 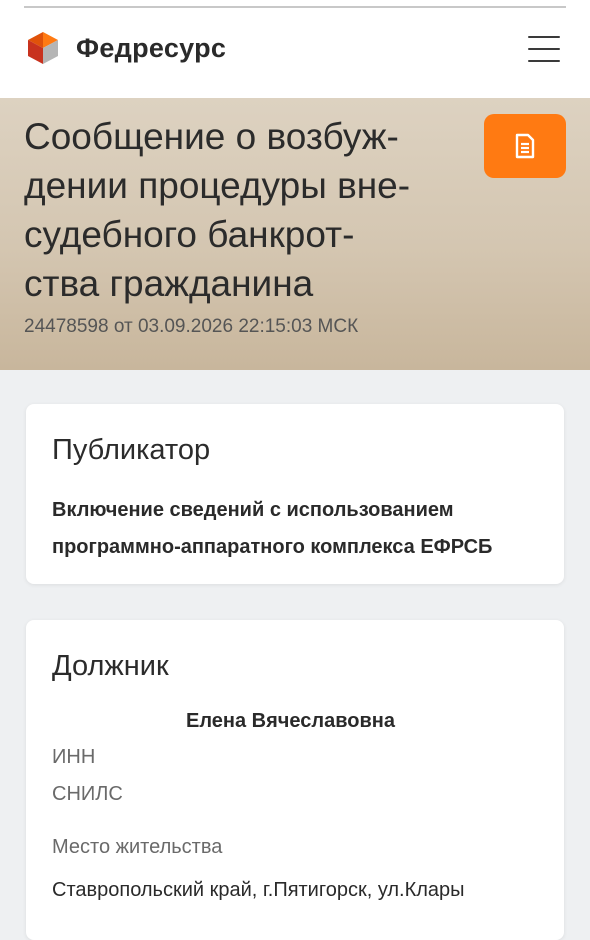 What do you see at coordinates (43, 48) in the screenshot?
I see `fedresurs-logo-icon` at bounding box center [43, 48].